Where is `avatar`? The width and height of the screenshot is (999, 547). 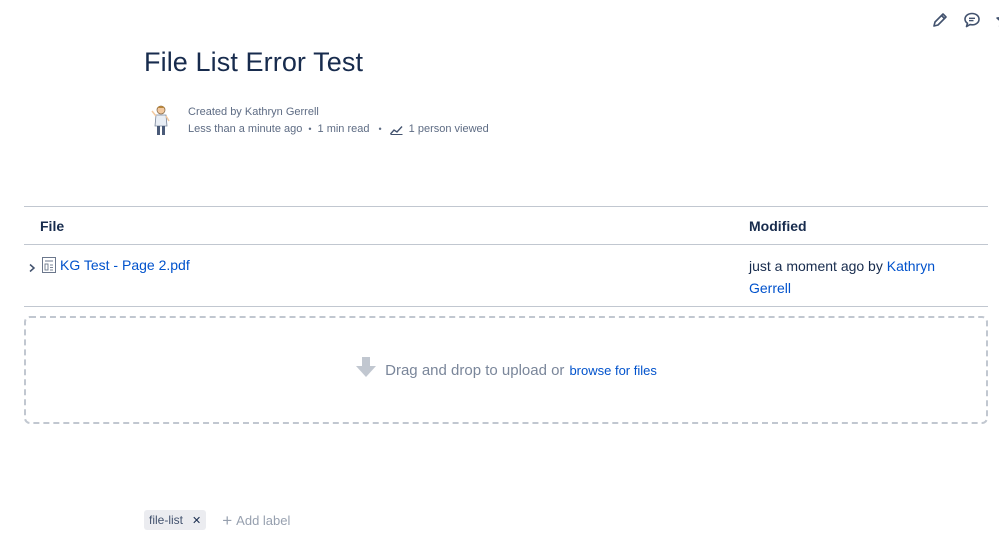
avatar is located at coordinates (161, 121).